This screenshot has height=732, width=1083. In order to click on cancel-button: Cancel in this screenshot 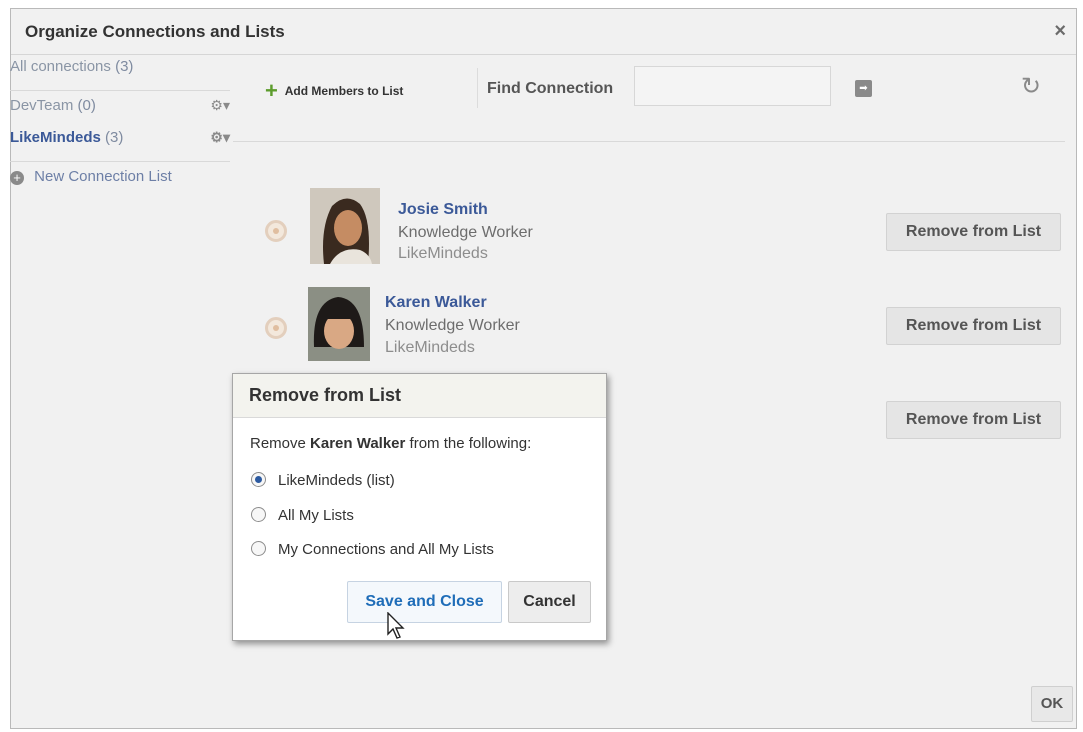, I will do `click(549, 602)`.